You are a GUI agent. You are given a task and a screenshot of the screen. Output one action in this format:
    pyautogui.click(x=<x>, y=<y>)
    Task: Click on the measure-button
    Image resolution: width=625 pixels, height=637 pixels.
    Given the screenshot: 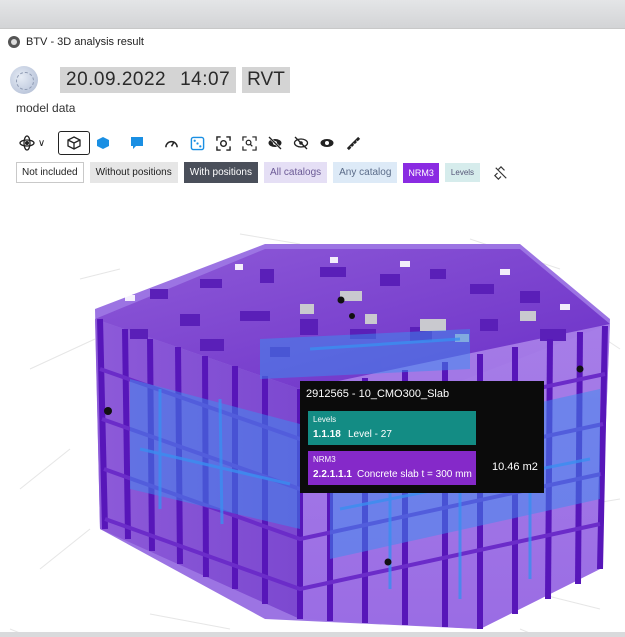 What is the action you would take?
    pyautogui.click(x=353, y=143)
    